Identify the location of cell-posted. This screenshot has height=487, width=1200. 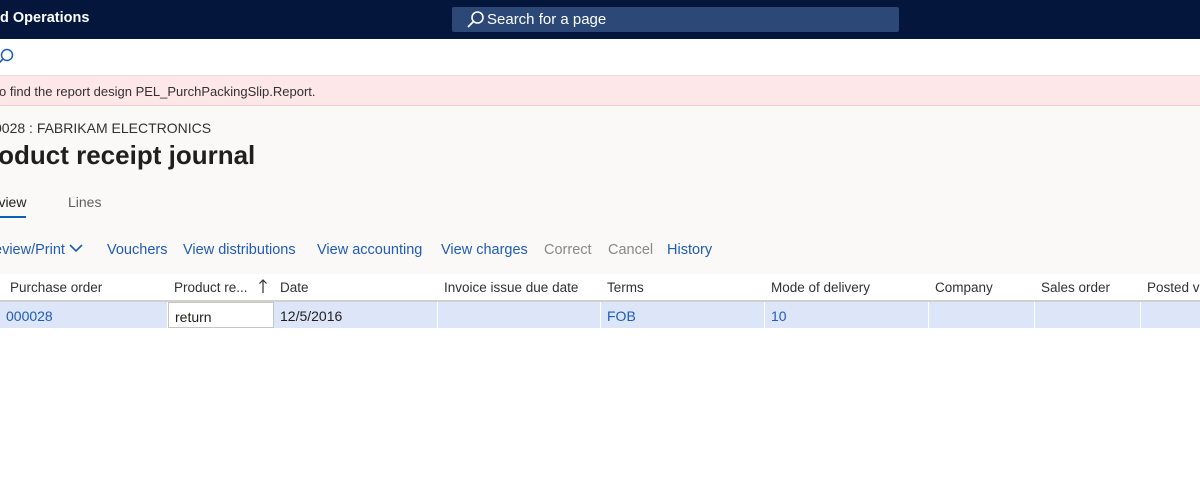
(1170, 315).